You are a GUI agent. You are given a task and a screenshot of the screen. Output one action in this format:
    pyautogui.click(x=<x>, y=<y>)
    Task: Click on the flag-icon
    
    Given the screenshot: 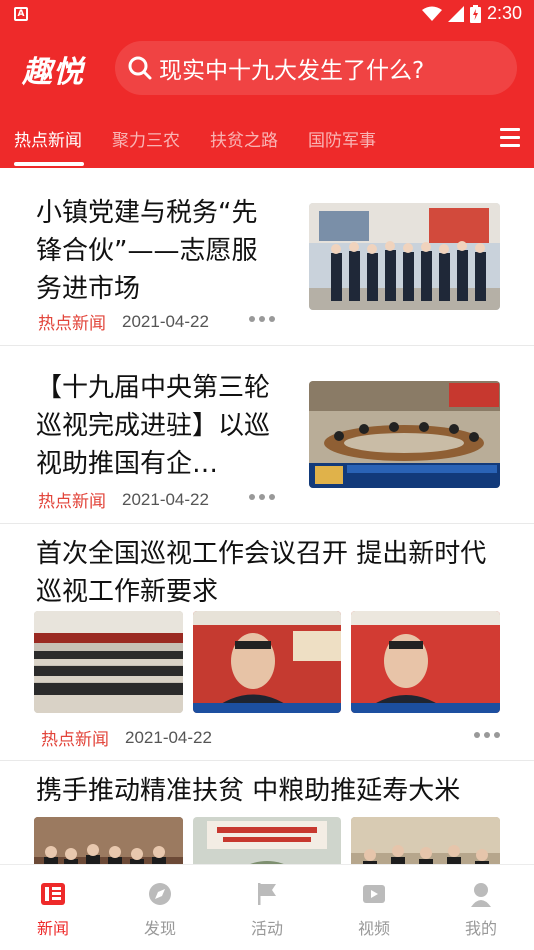 What is the action you would take?
    pyautogui.click(x=267, y=894)
    